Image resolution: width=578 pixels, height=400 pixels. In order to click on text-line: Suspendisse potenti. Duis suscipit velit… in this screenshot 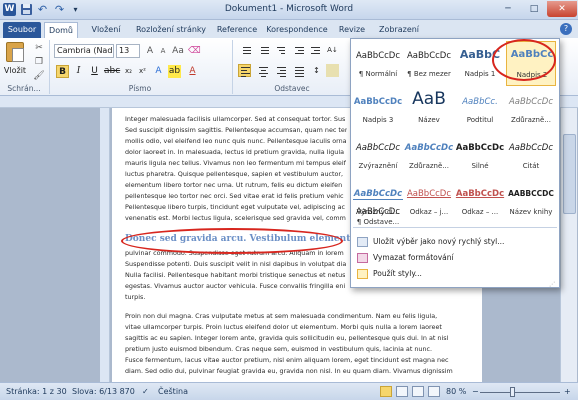, I will do `click(236, 264)`.